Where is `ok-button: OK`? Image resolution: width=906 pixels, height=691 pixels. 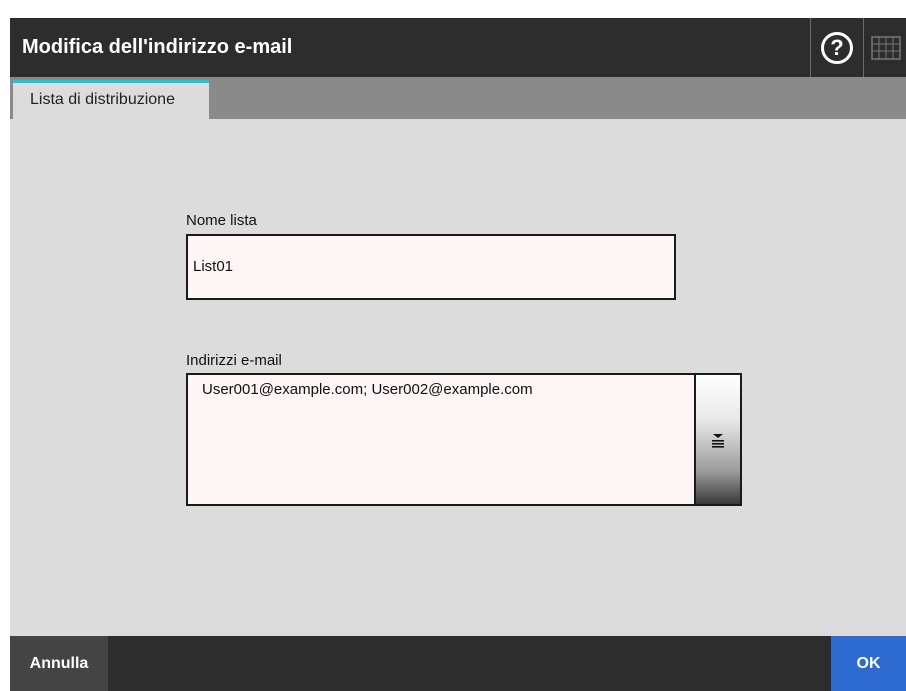
ok-button: OK is located at coordinates (868, 663).